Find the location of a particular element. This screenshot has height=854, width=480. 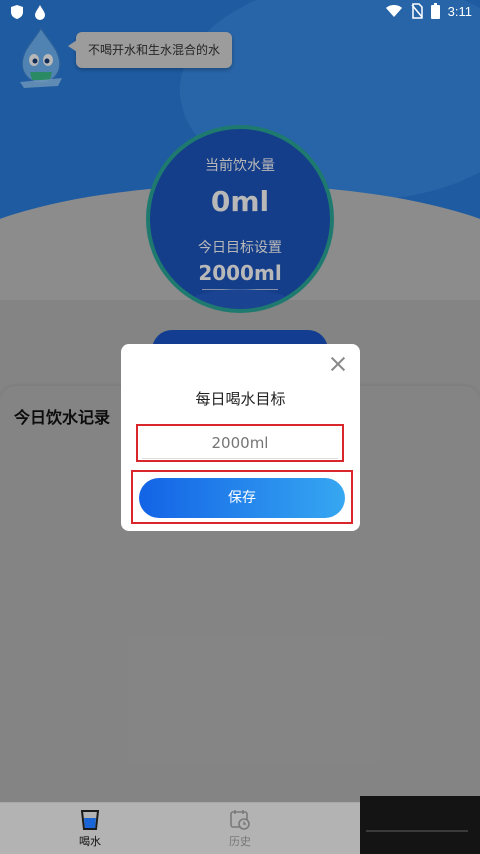

nav-label-water: 喝水 is located at coordinates (90, 841).